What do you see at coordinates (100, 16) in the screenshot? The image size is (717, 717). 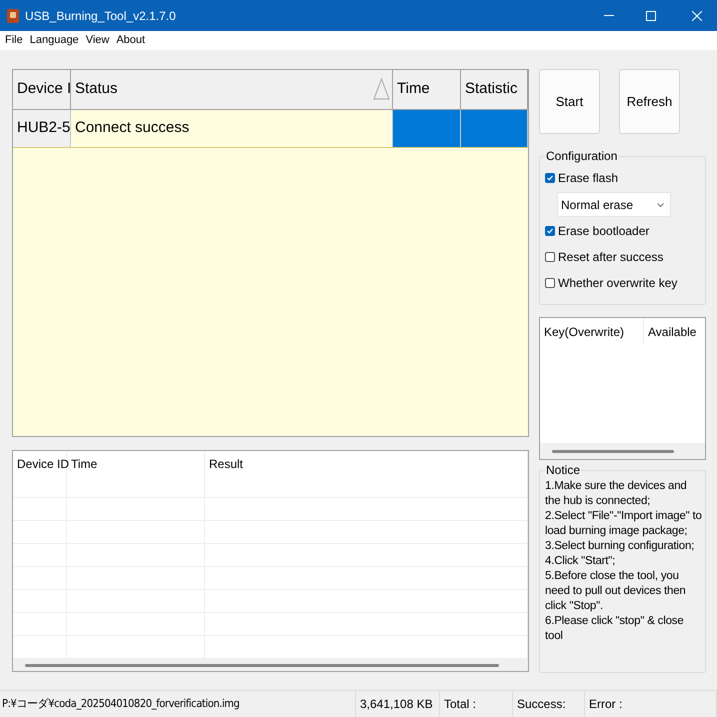 I see `window-title: USB_Burning_Tool_v2.1.7.0` at bounding box center [100, 16].